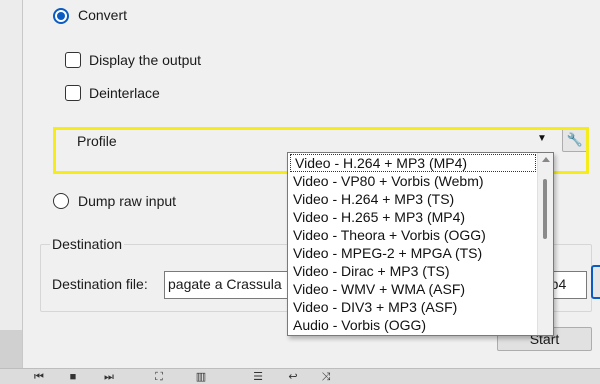 The image size is (600, 384). I want to click on destination-group-label: Destination, so click(87, 244).